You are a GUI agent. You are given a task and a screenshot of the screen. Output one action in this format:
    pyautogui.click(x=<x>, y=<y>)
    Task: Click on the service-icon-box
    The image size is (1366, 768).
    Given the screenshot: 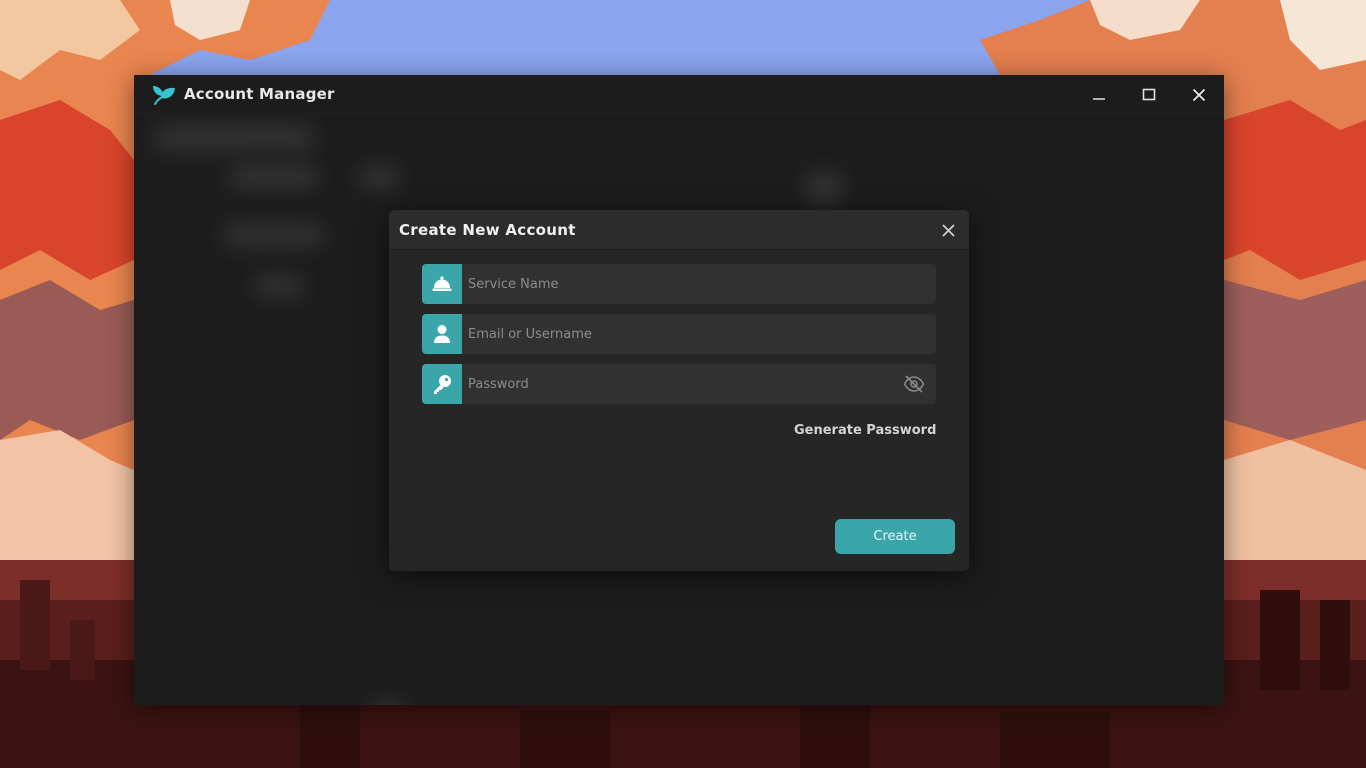 What is the action you would take?
    pyautogui.click(x=442, y=284)
    